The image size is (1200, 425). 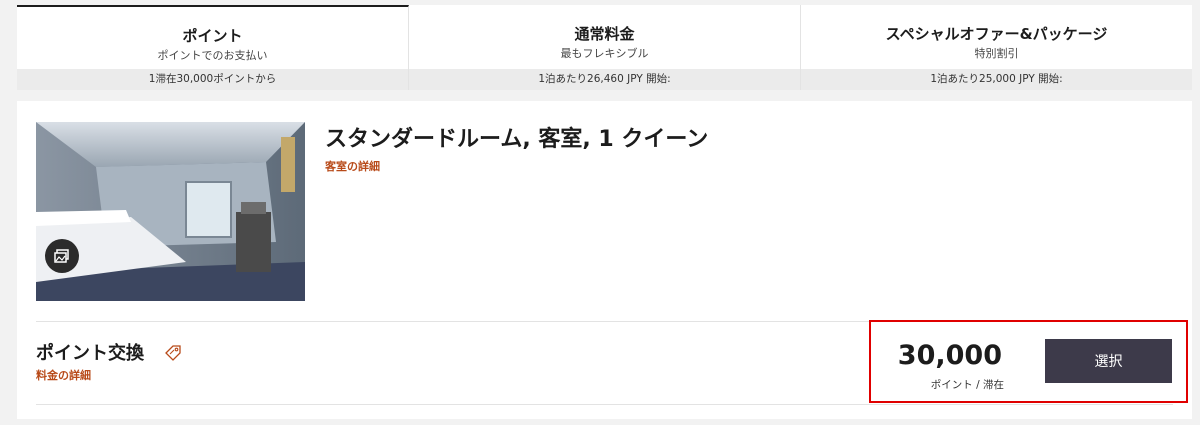 I want to click on tab-price: 1泊あたり25,000 JPY 開始:, so click(x=996, y=79).